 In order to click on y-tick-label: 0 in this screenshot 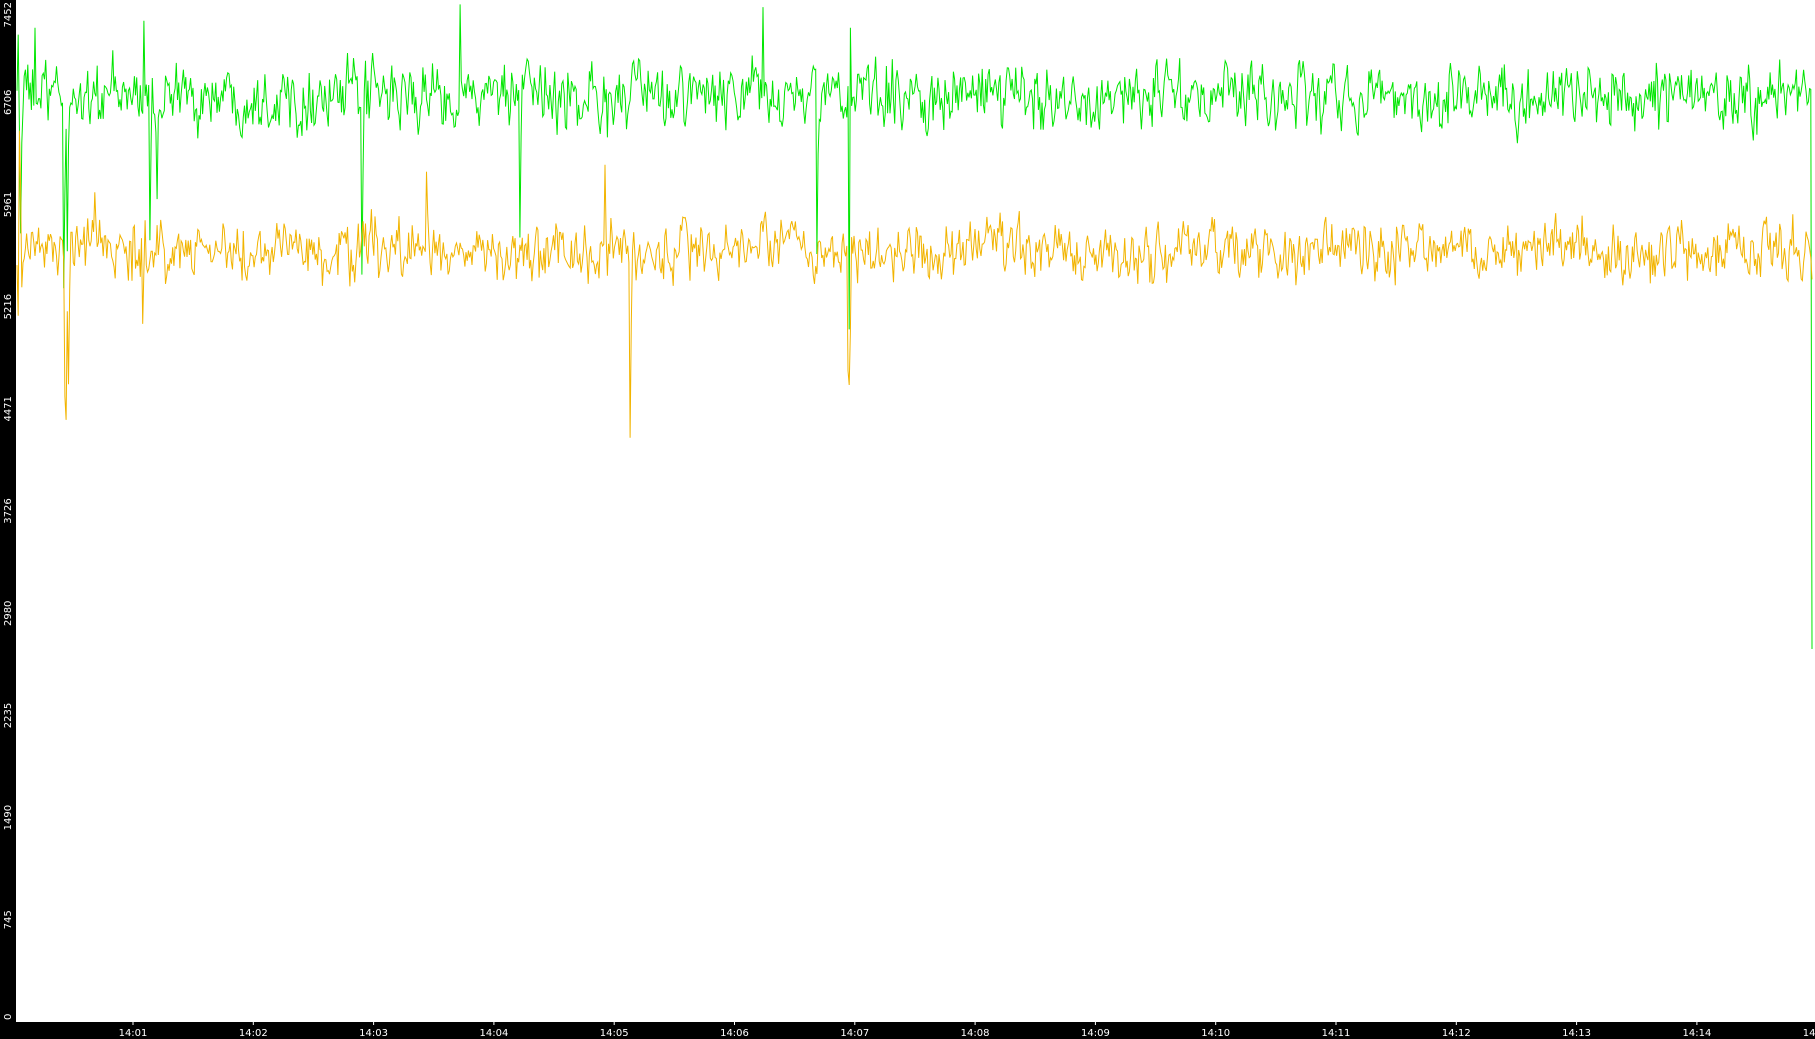, I will do `click(8, 1017)`.